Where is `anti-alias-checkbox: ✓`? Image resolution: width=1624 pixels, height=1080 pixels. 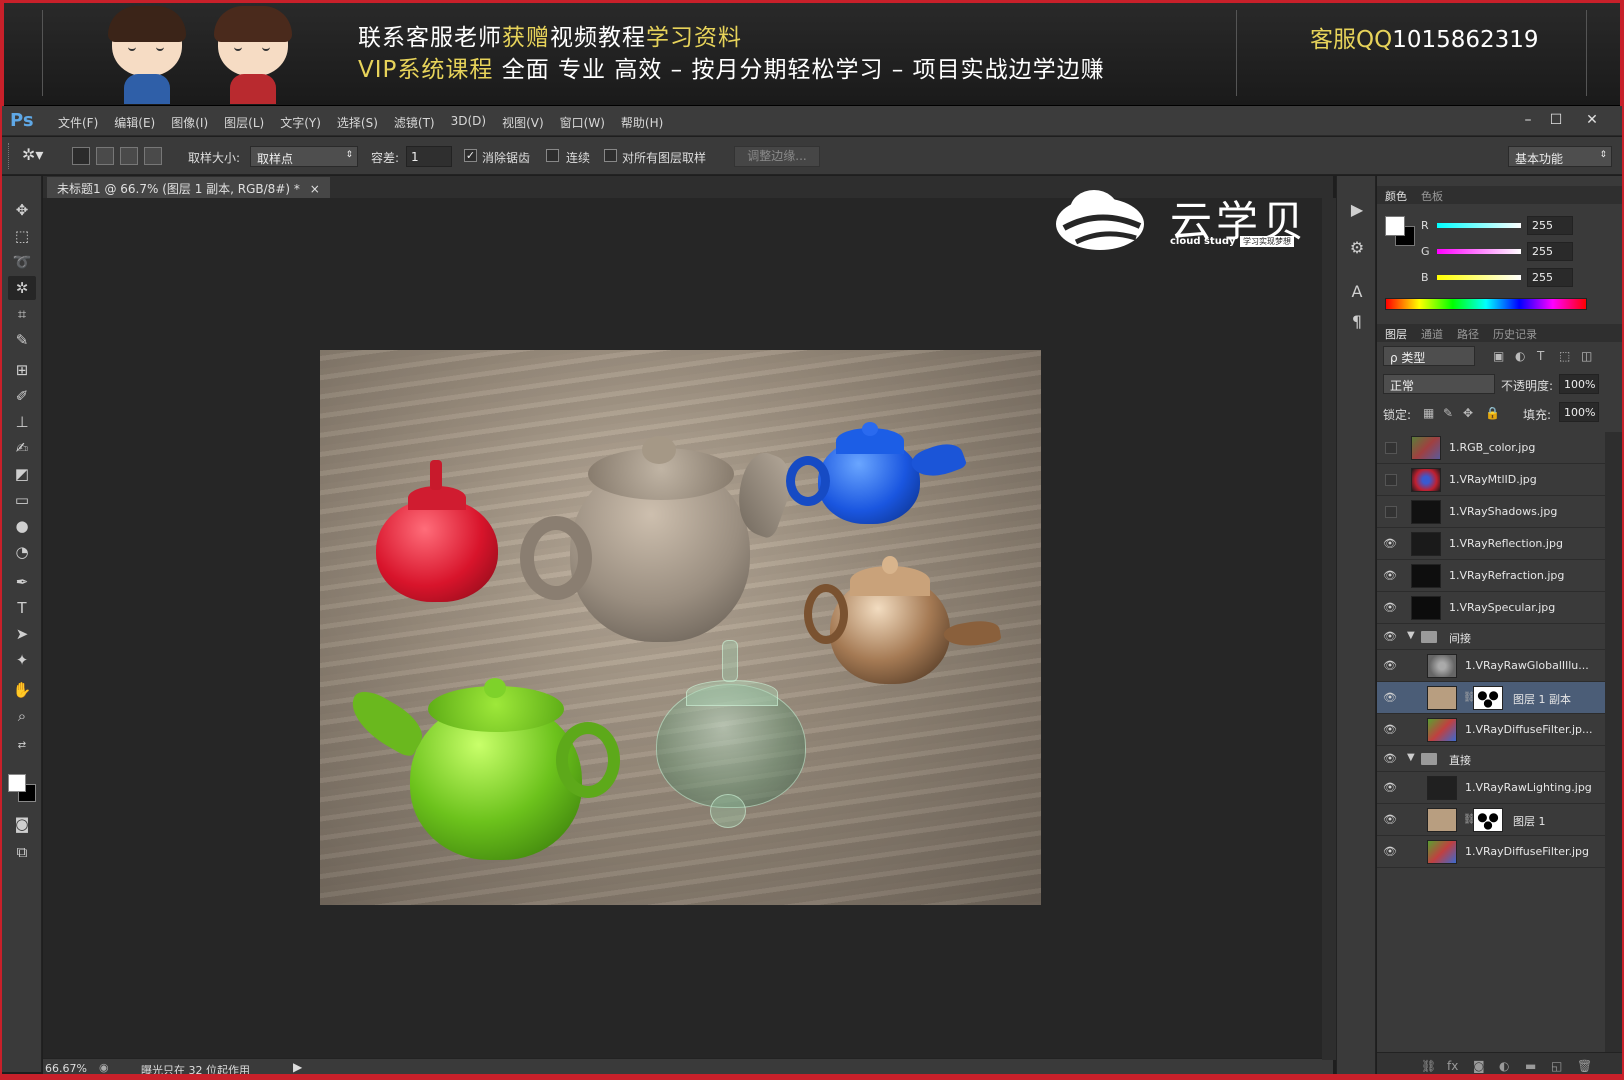 anti-alias-checkbox: ✓ is located at coordinates (470, 155).